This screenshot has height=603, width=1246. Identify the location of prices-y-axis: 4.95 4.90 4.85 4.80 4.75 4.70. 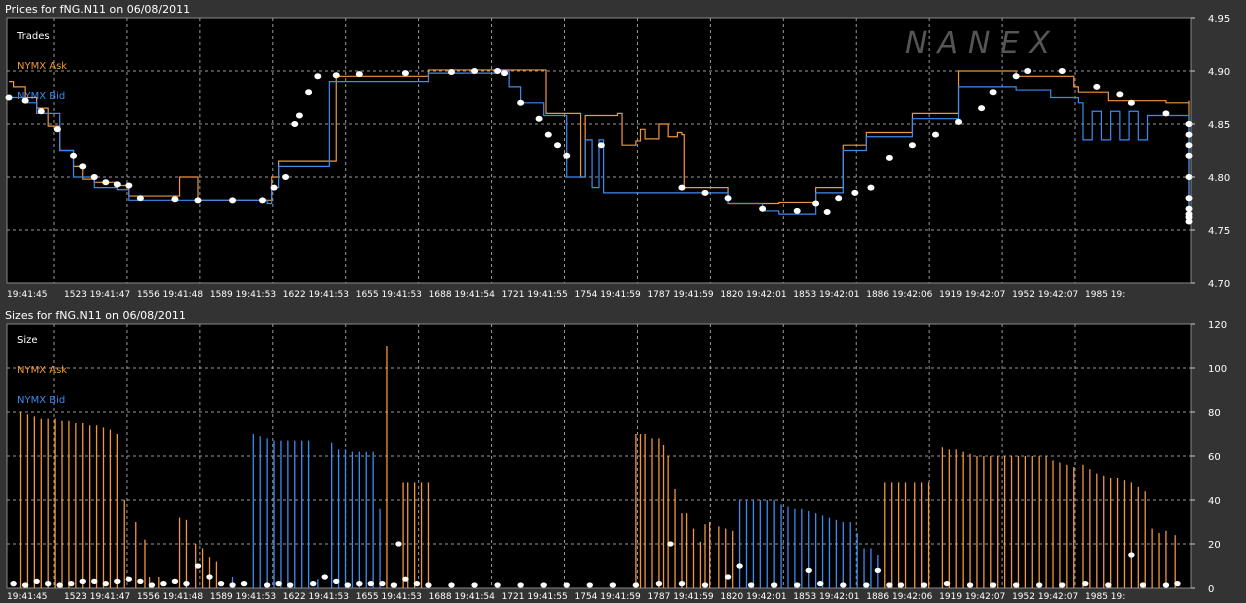
(1210, 152).